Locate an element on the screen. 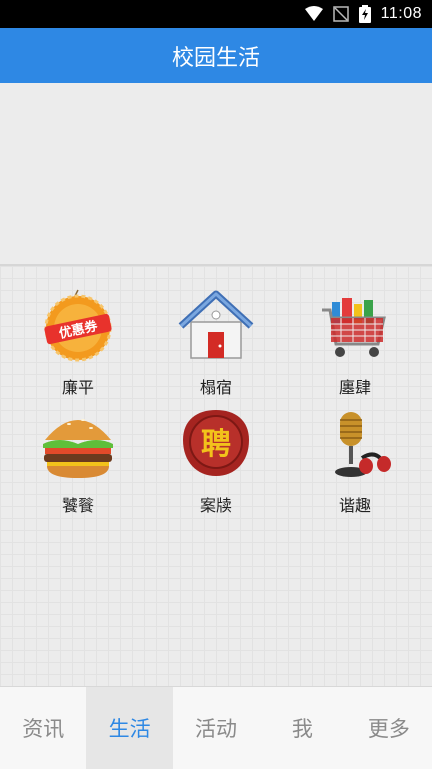 Image resolution: width=432 pixels, height=769 pixels. grid-item-fun: 谐趣 is located at coordinates (355, 461).